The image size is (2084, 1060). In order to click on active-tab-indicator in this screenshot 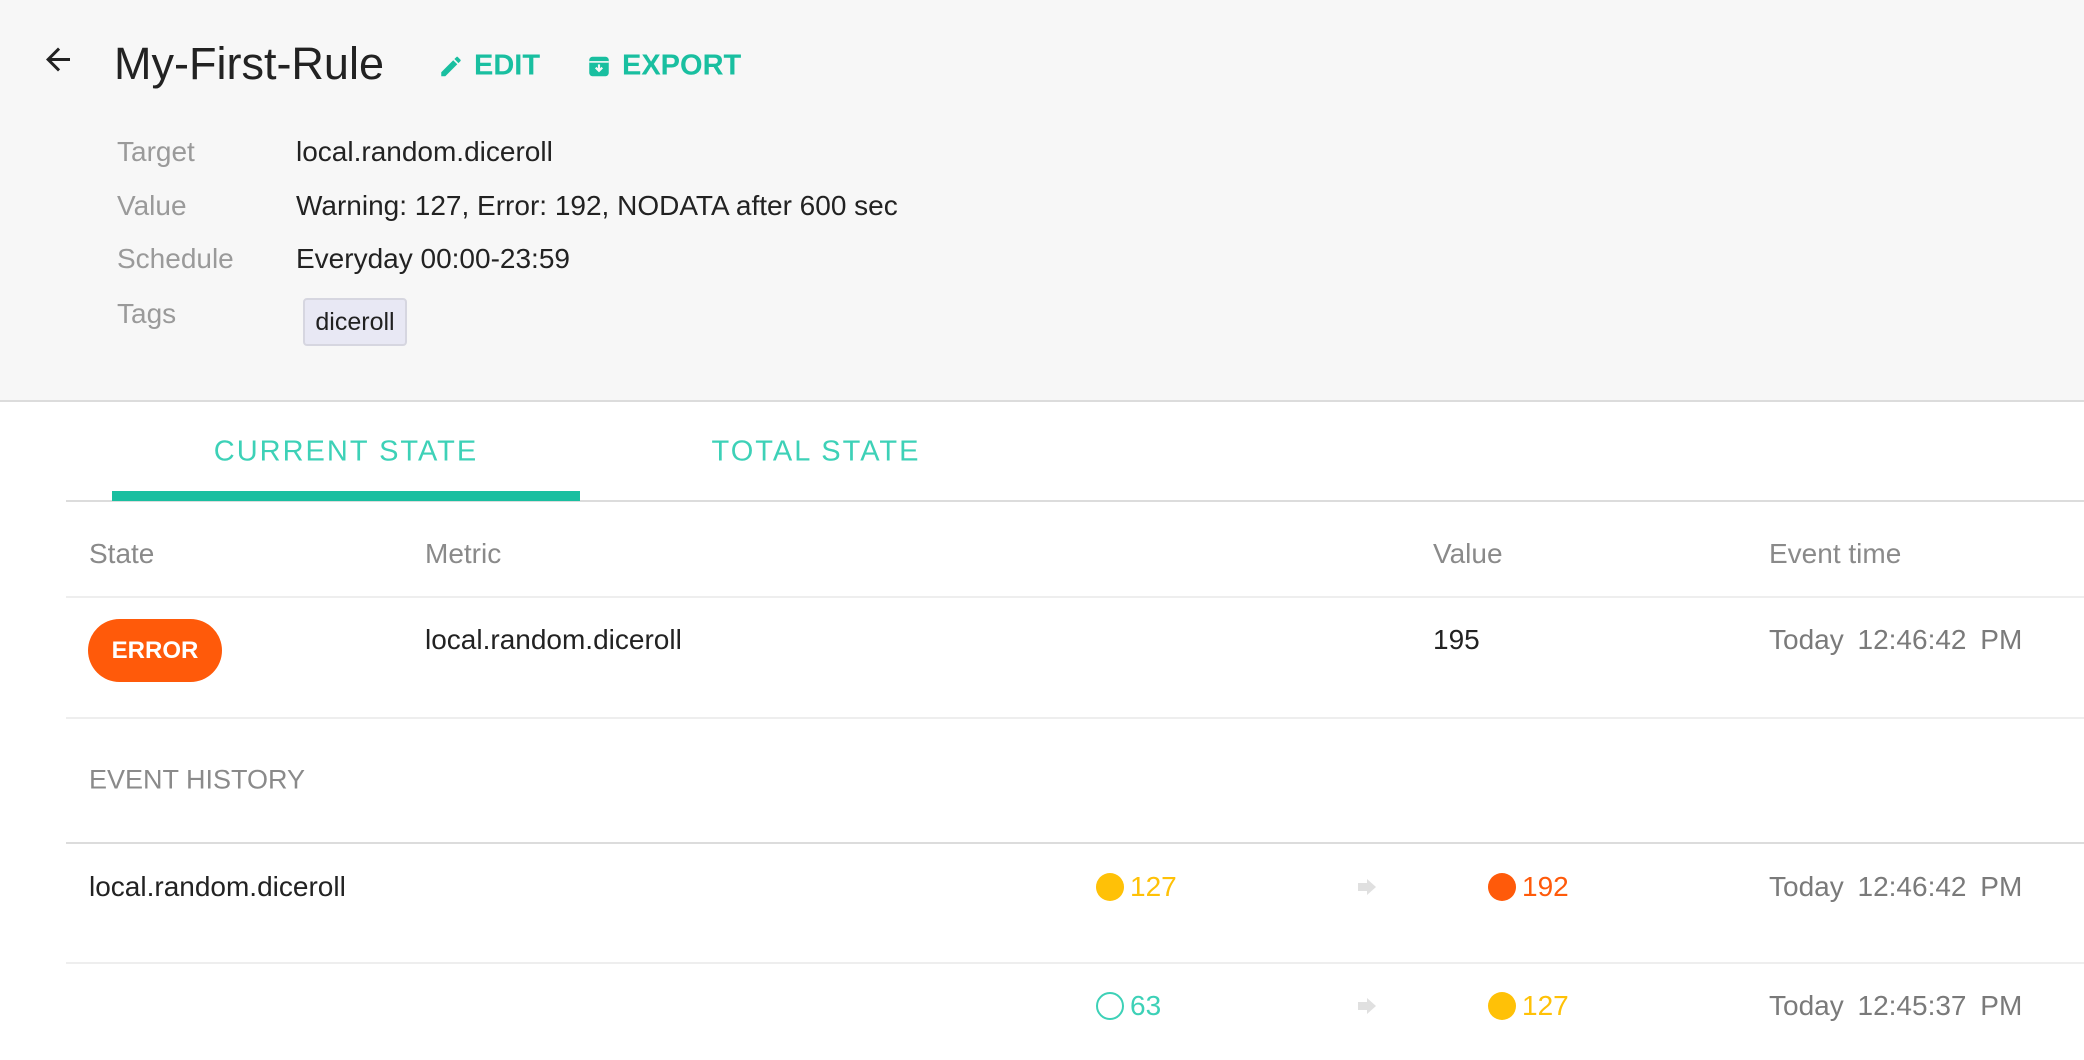, I will do `click(346, 496)`.